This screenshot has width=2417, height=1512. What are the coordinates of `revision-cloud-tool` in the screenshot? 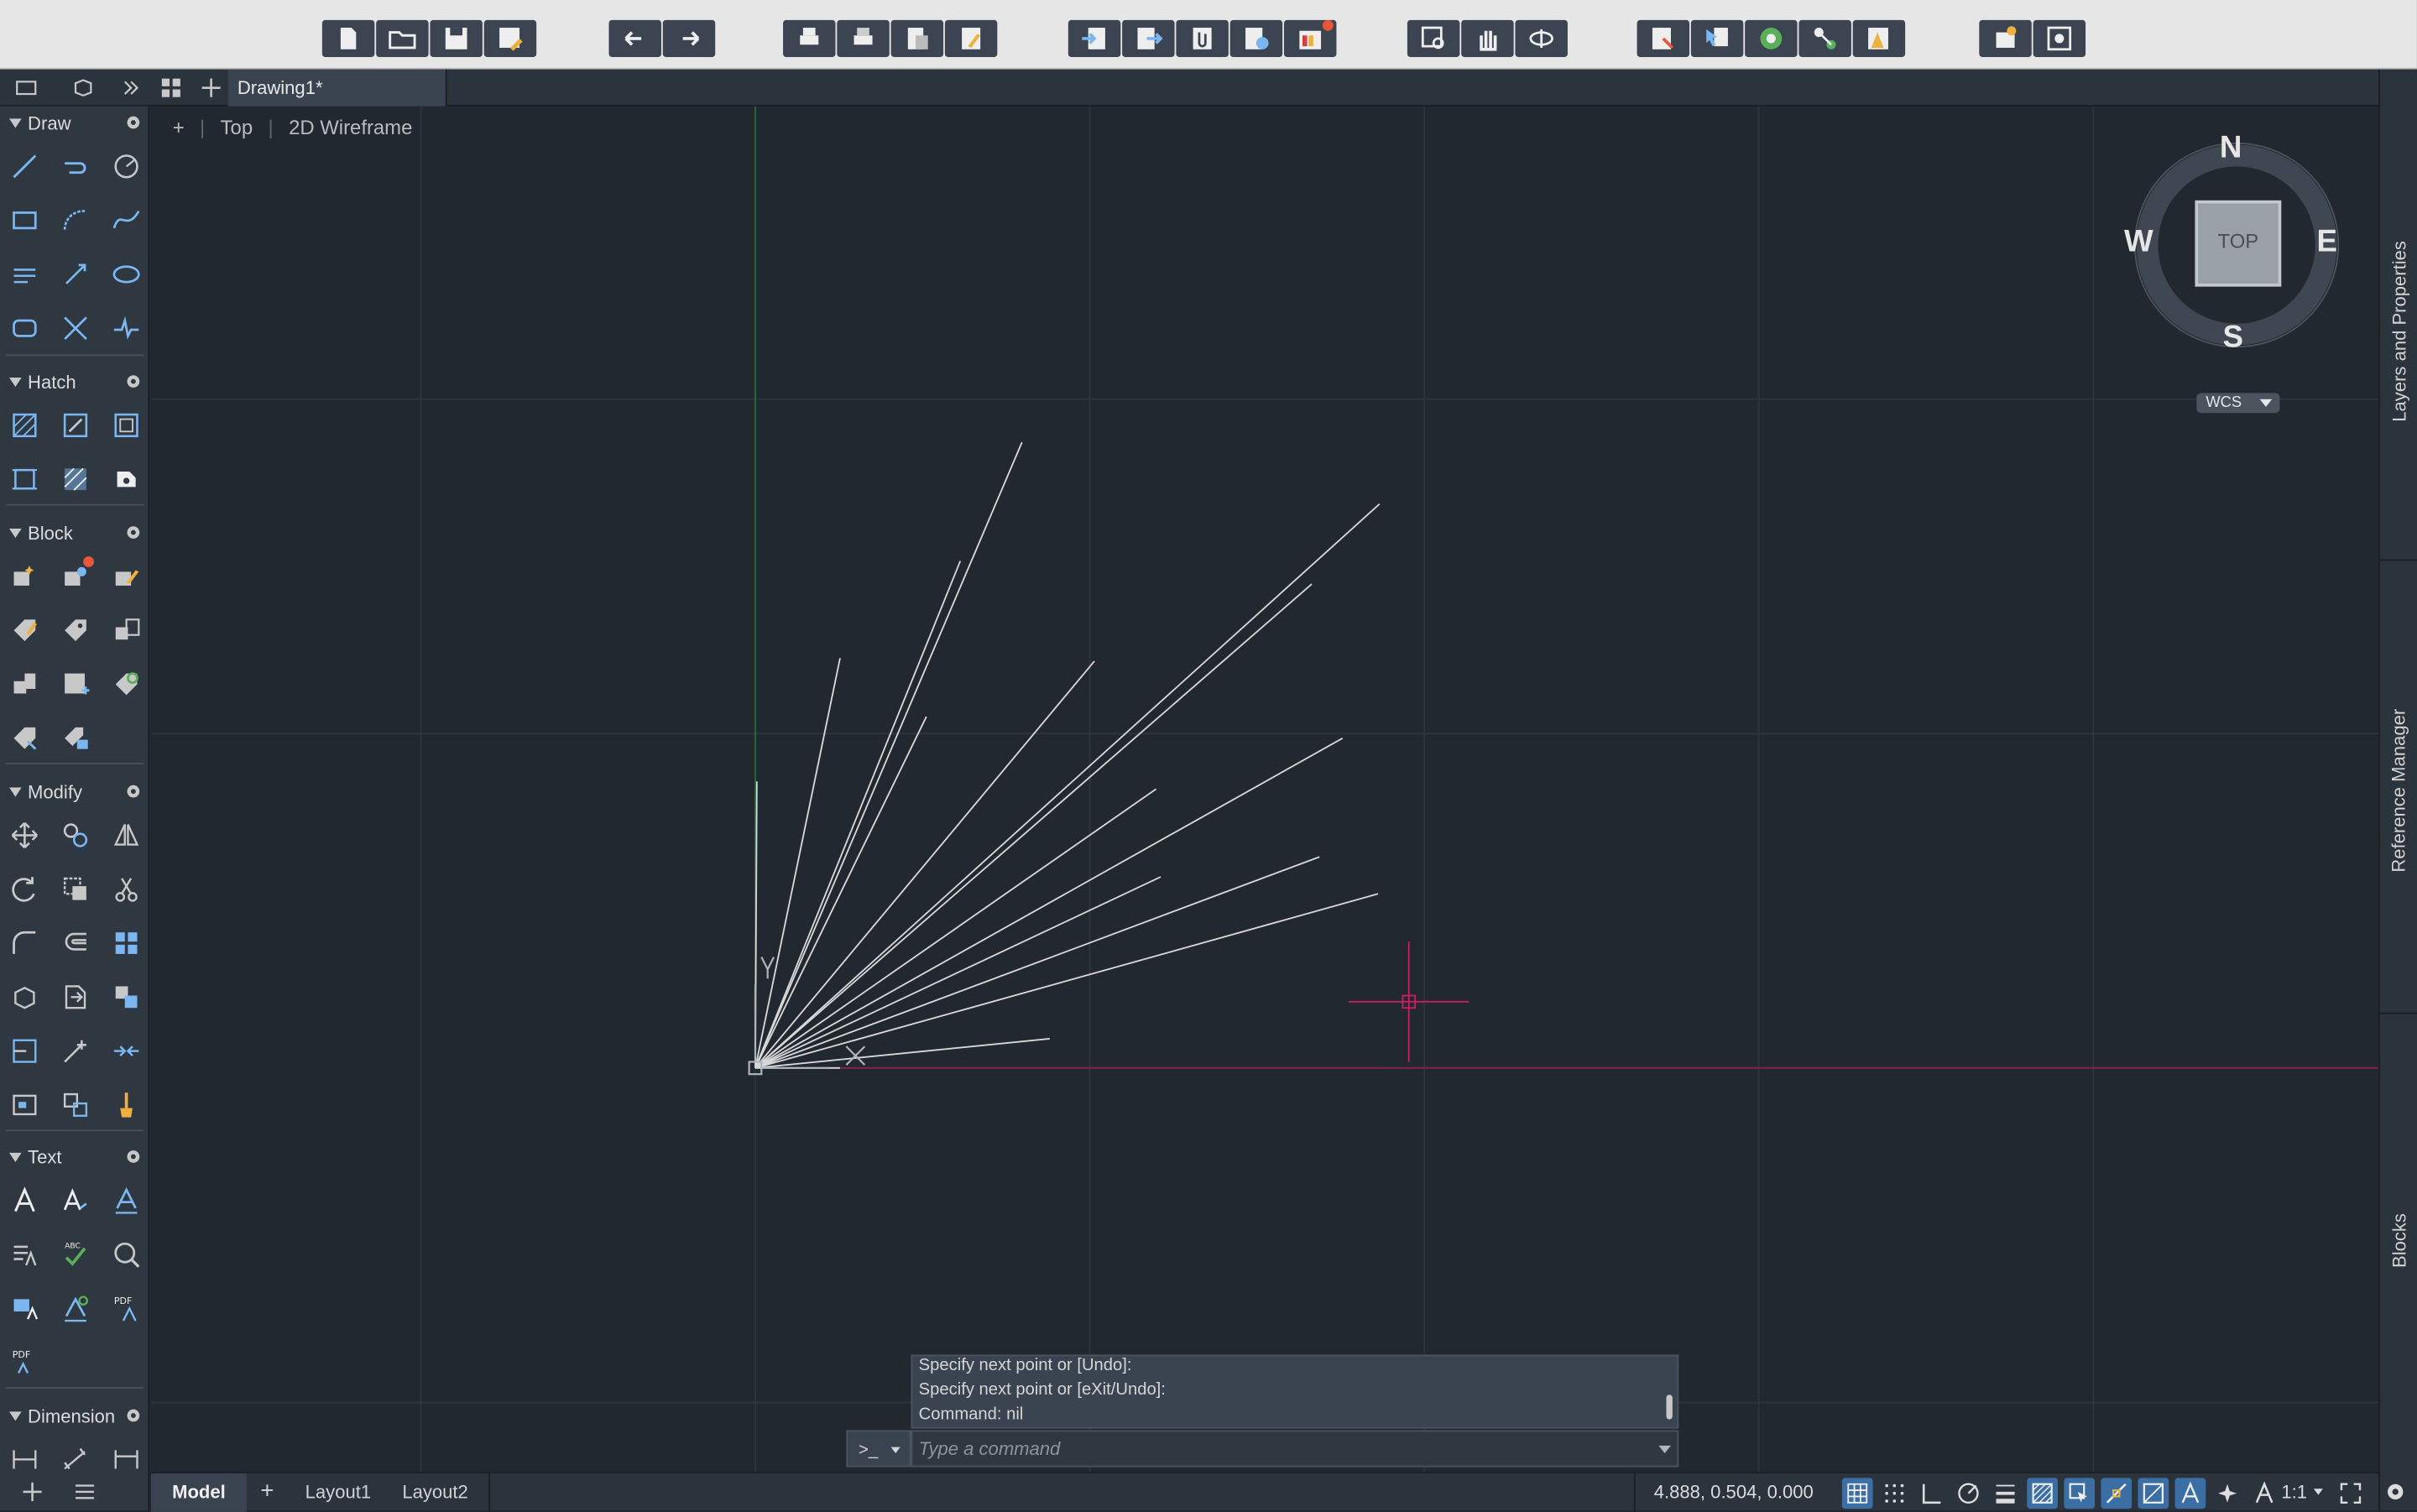 It's located at (127, 479).